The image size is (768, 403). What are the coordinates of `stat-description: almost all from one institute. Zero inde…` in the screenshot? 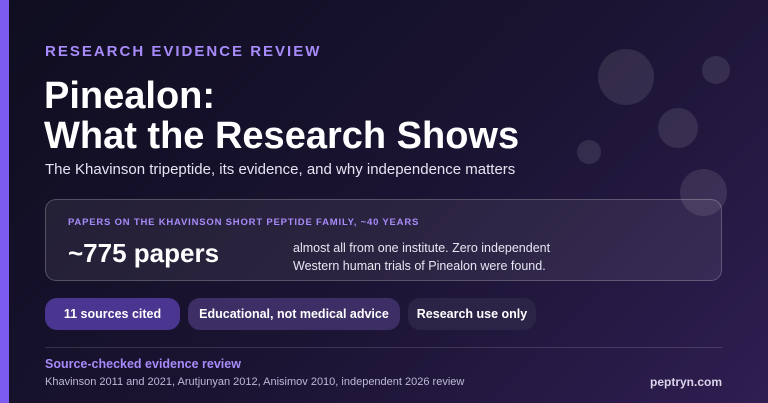 It's located at (453, 257).